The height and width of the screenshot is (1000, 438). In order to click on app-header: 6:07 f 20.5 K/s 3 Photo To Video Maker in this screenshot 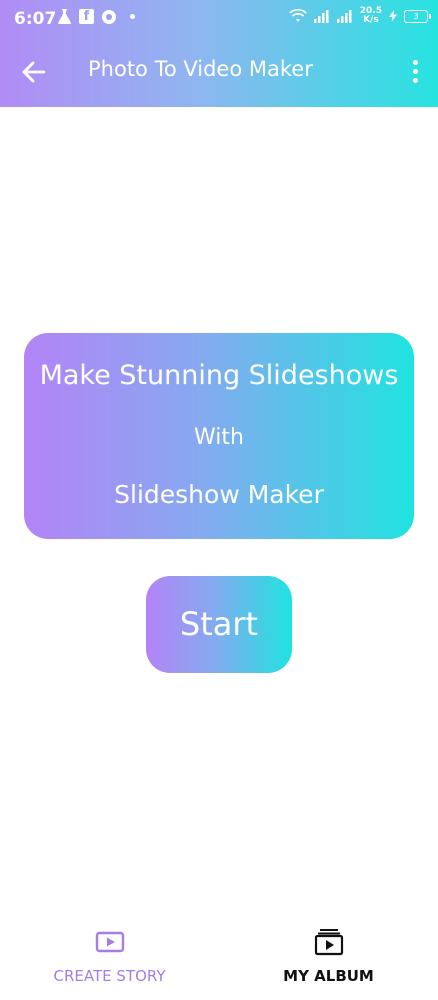, I will do `click(219, 53)`.